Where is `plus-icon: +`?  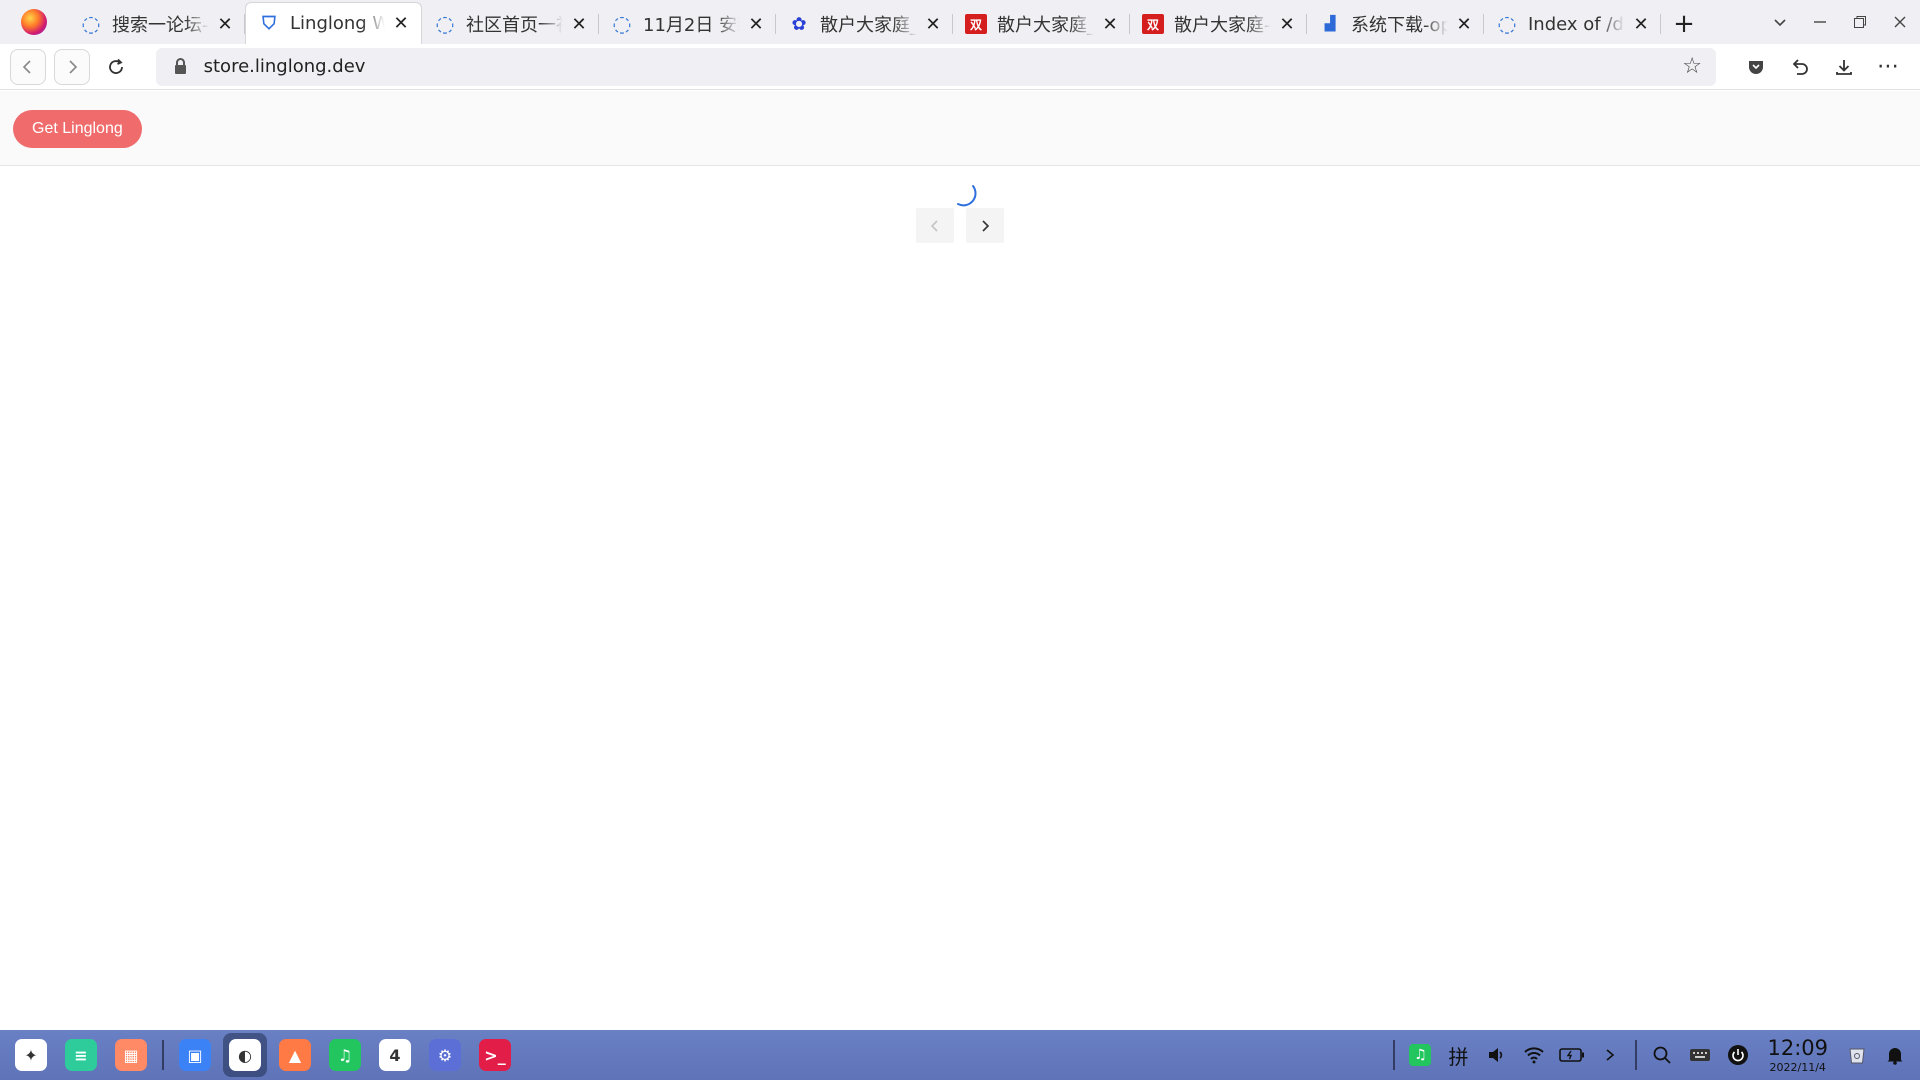
plus-icon: + is located at coordinates (1684, 24).